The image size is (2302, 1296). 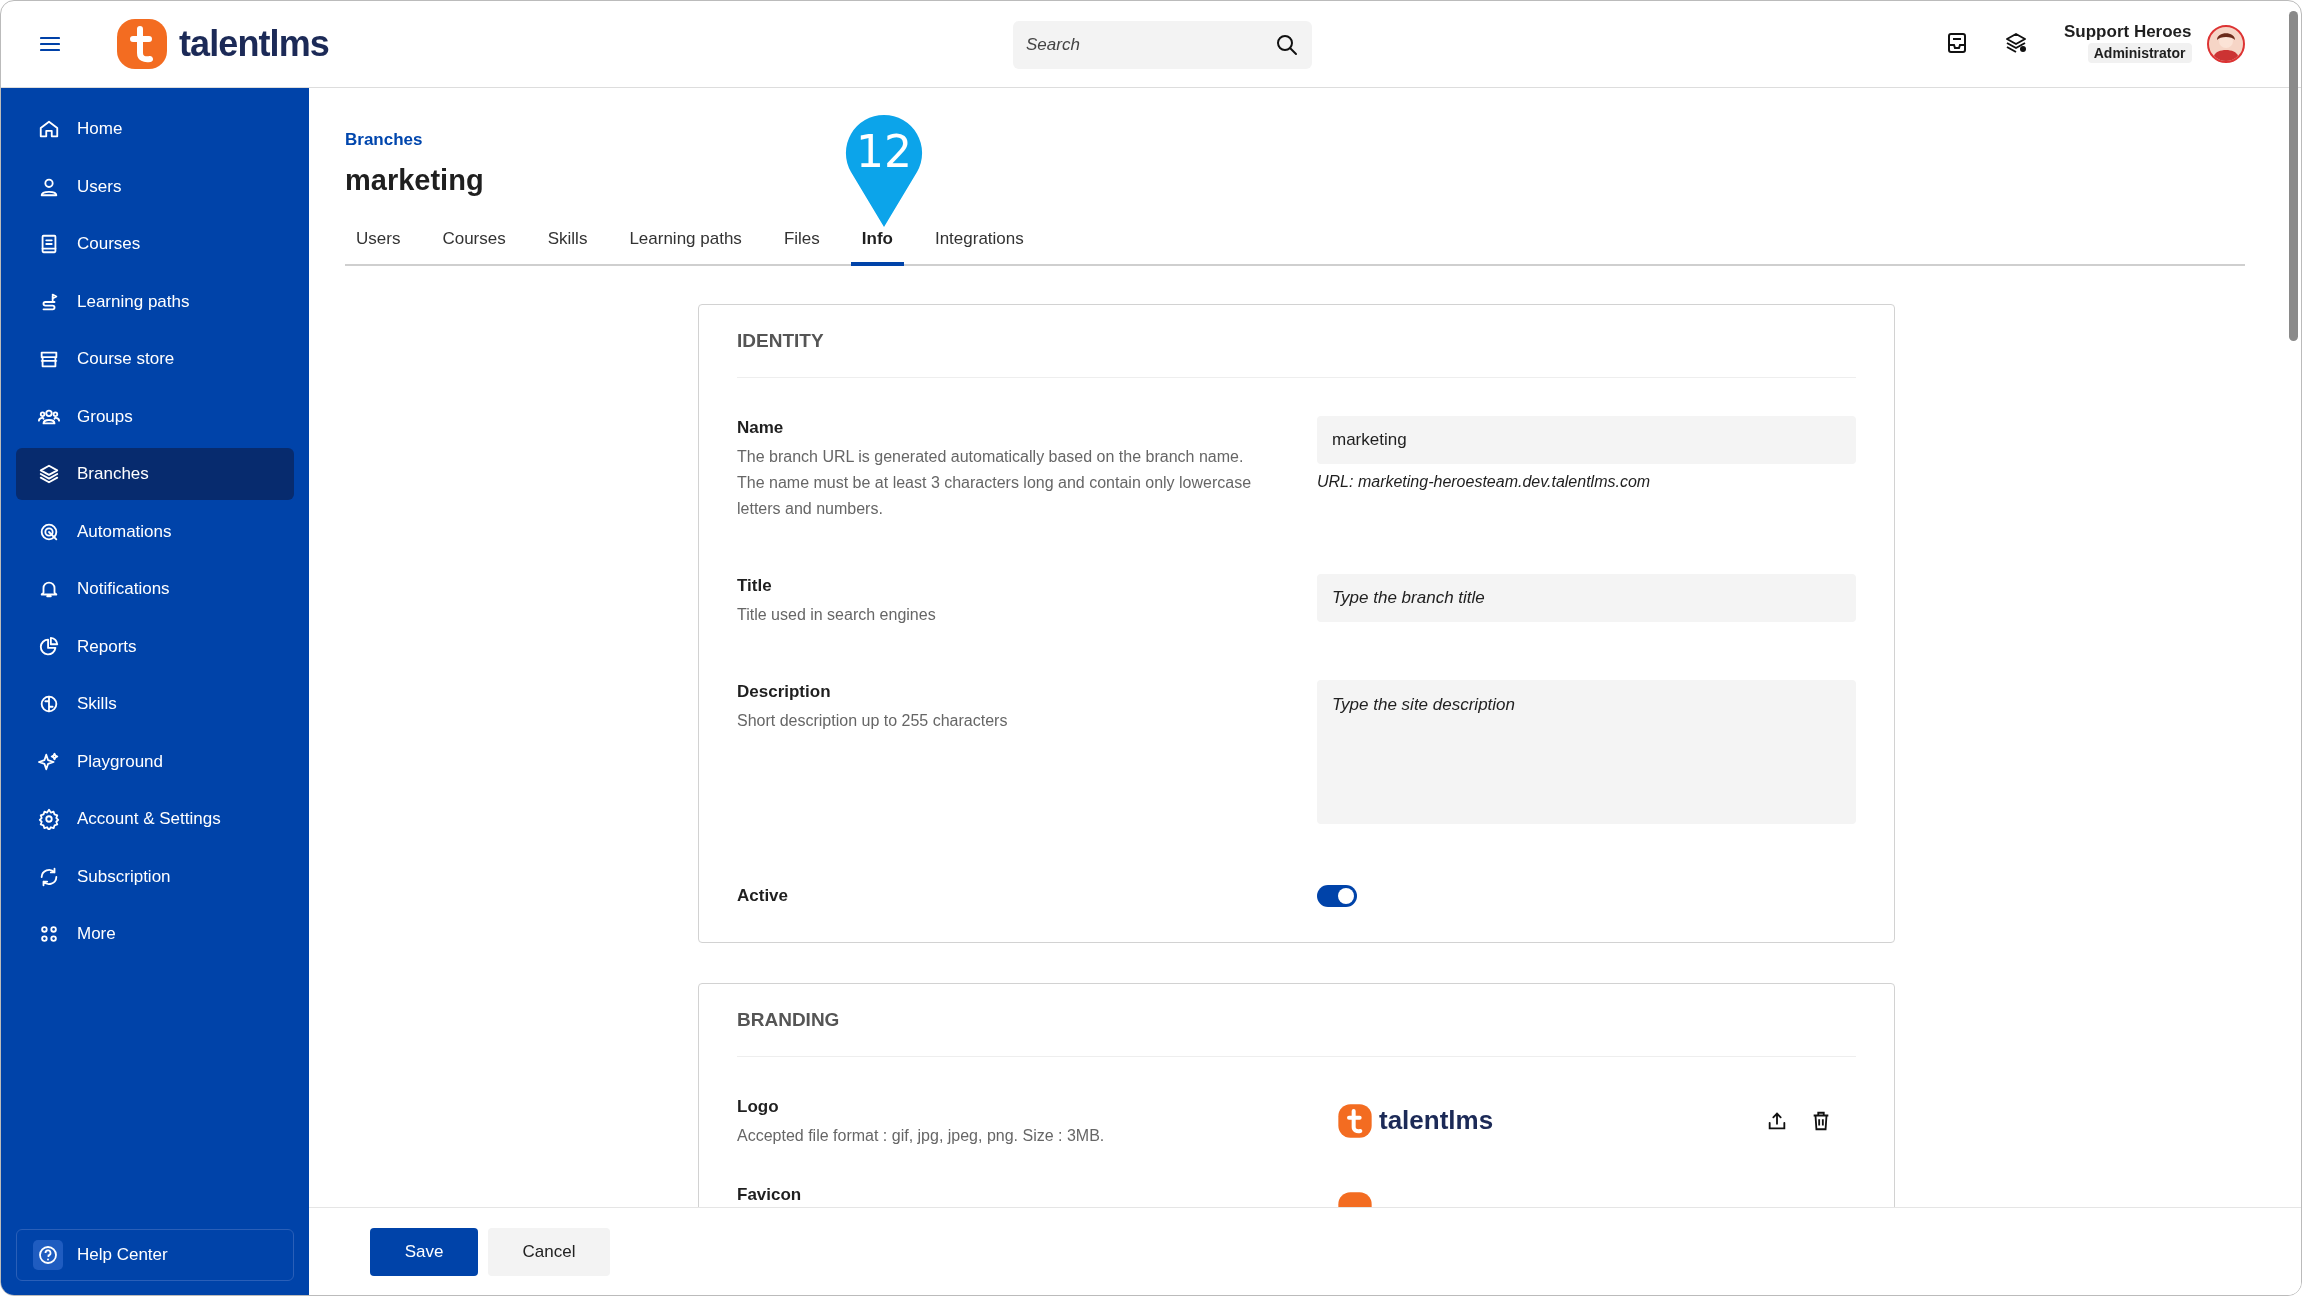 What do you see at coordinates (549, 1251) in the screenshot?
I see `cancel-button: Cancel` at bounding box center [549, 1251].